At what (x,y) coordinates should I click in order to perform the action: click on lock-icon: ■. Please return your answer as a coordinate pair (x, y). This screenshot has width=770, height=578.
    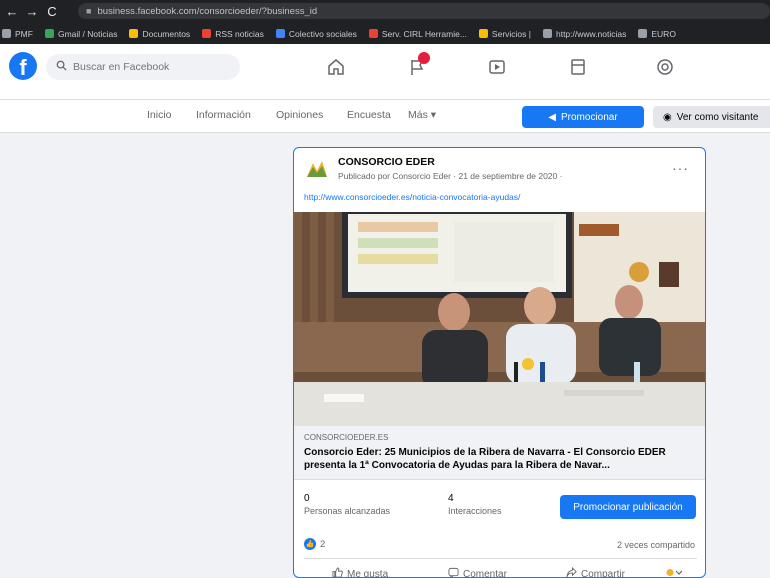
    Looking at the image, I should click on (89, 11).